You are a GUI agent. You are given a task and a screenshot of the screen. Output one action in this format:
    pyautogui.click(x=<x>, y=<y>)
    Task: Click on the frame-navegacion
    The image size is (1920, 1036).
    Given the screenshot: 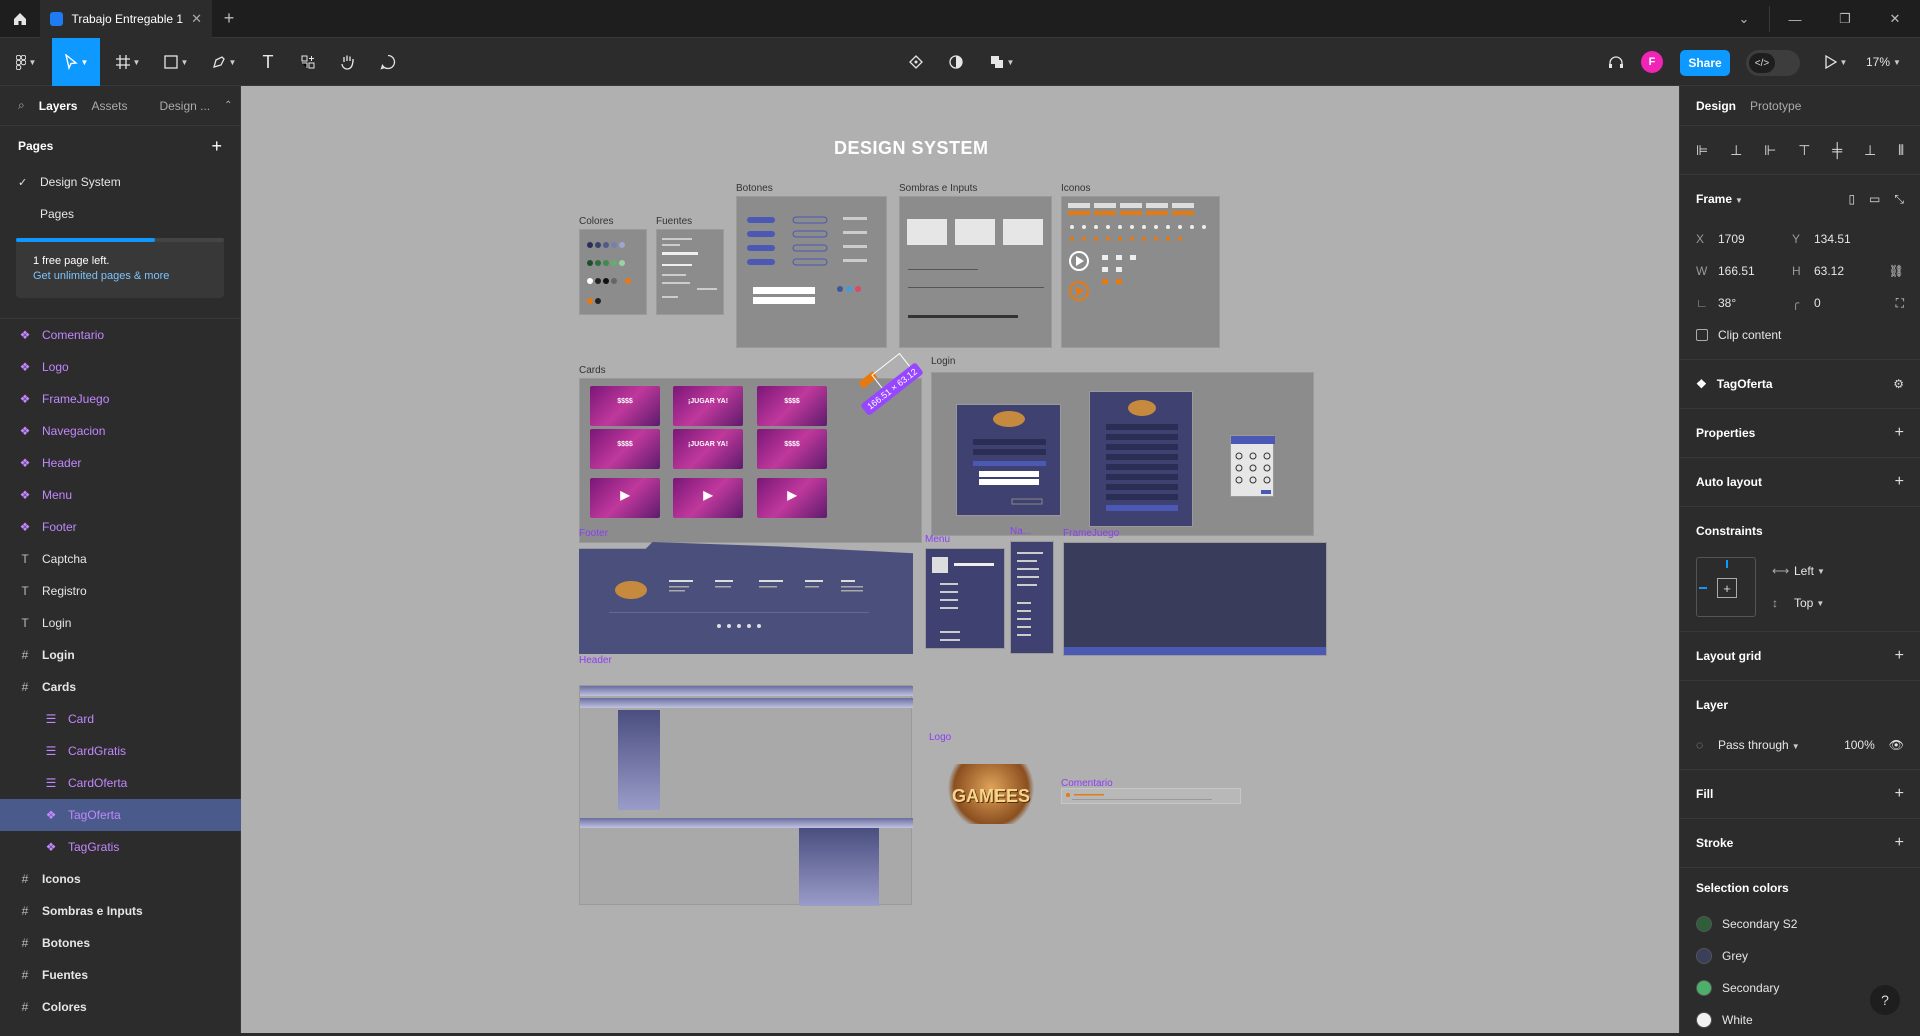 What is the action you would take?
    pyautogui.click(x=1032, y=597)
    